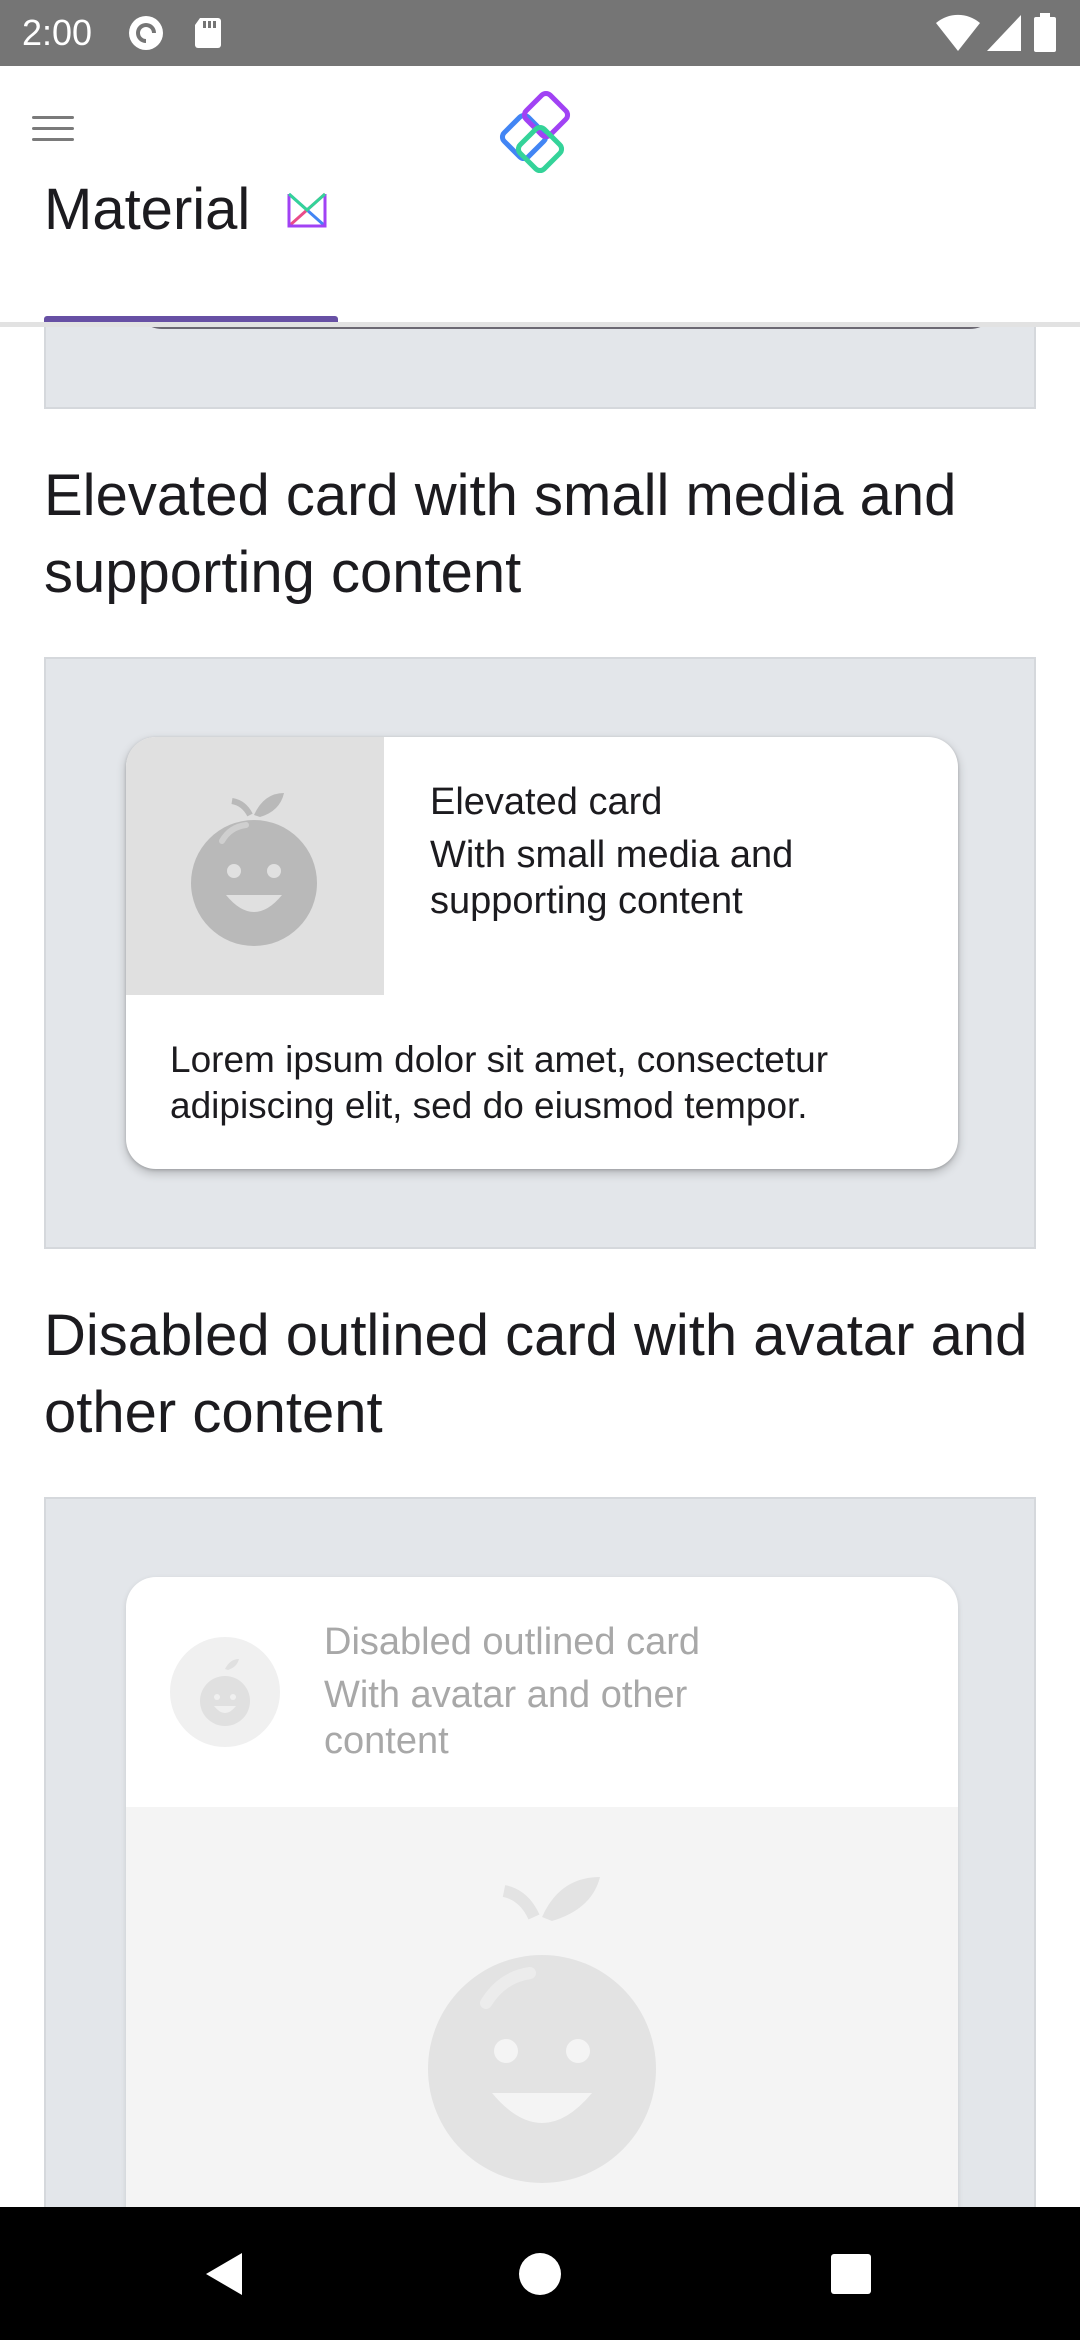 The height and width of the screenshot is (2340, 1080). Describe the element at coordinates (586, 901) in the screenshot. I see `card-subtitle-line2: supporting content` at that location.